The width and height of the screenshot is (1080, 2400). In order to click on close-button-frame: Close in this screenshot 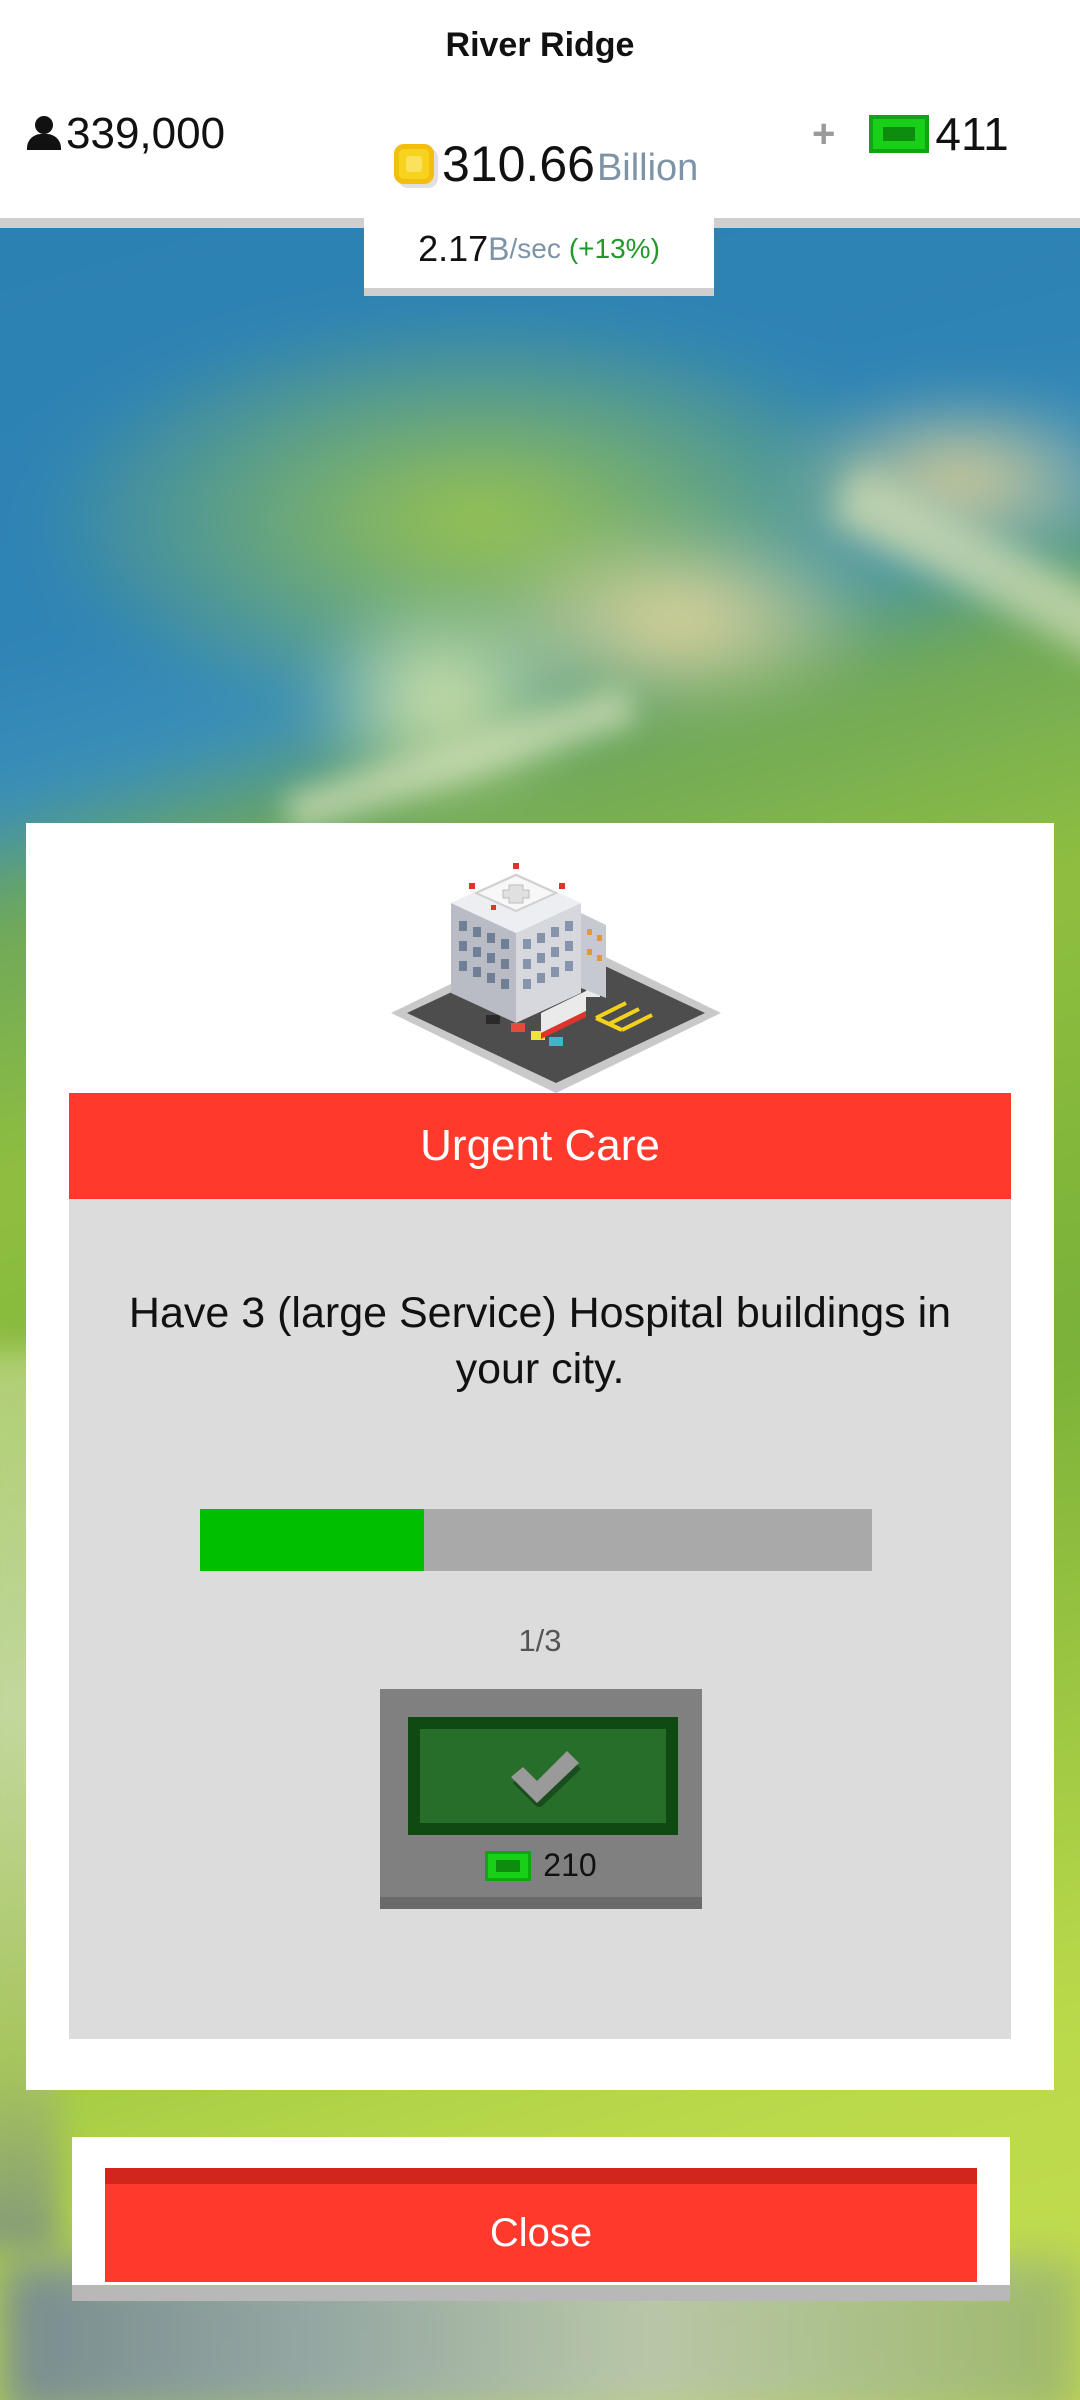, I will do `click(541, 2219)`.